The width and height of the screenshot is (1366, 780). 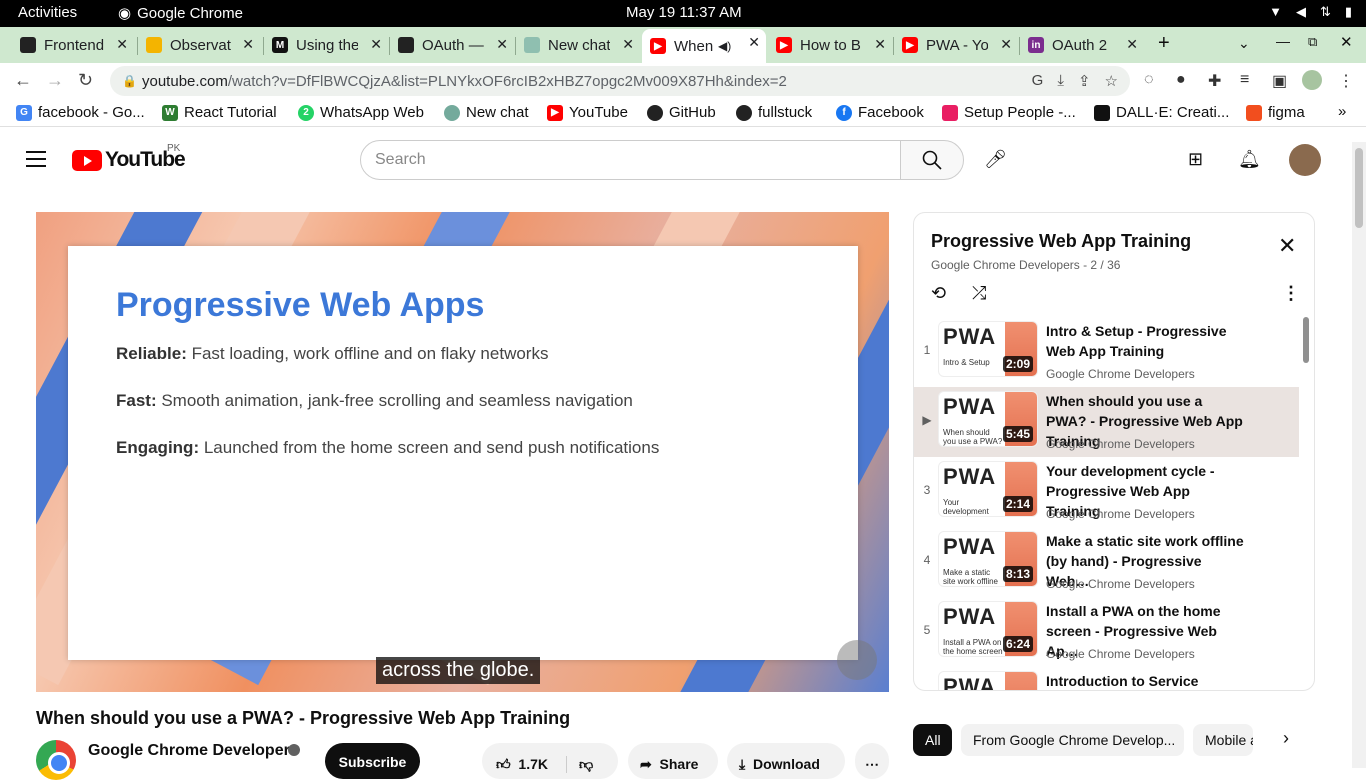 What do you see at coordinates (36, 161) in the screenshot?
I see `hamburger-menu-icon` at bounding box center [36, 161].